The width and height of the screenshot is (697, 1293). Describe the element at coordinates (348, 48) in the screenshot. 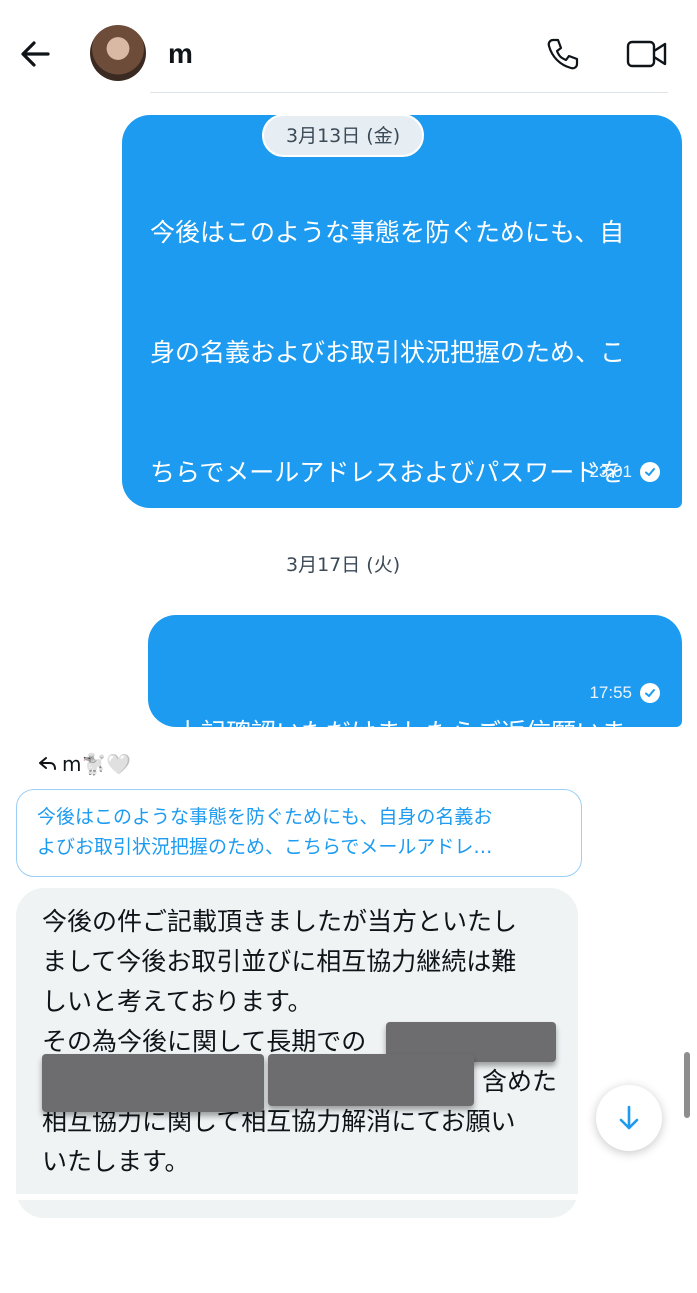

I see `conversation-header: m` at that location.